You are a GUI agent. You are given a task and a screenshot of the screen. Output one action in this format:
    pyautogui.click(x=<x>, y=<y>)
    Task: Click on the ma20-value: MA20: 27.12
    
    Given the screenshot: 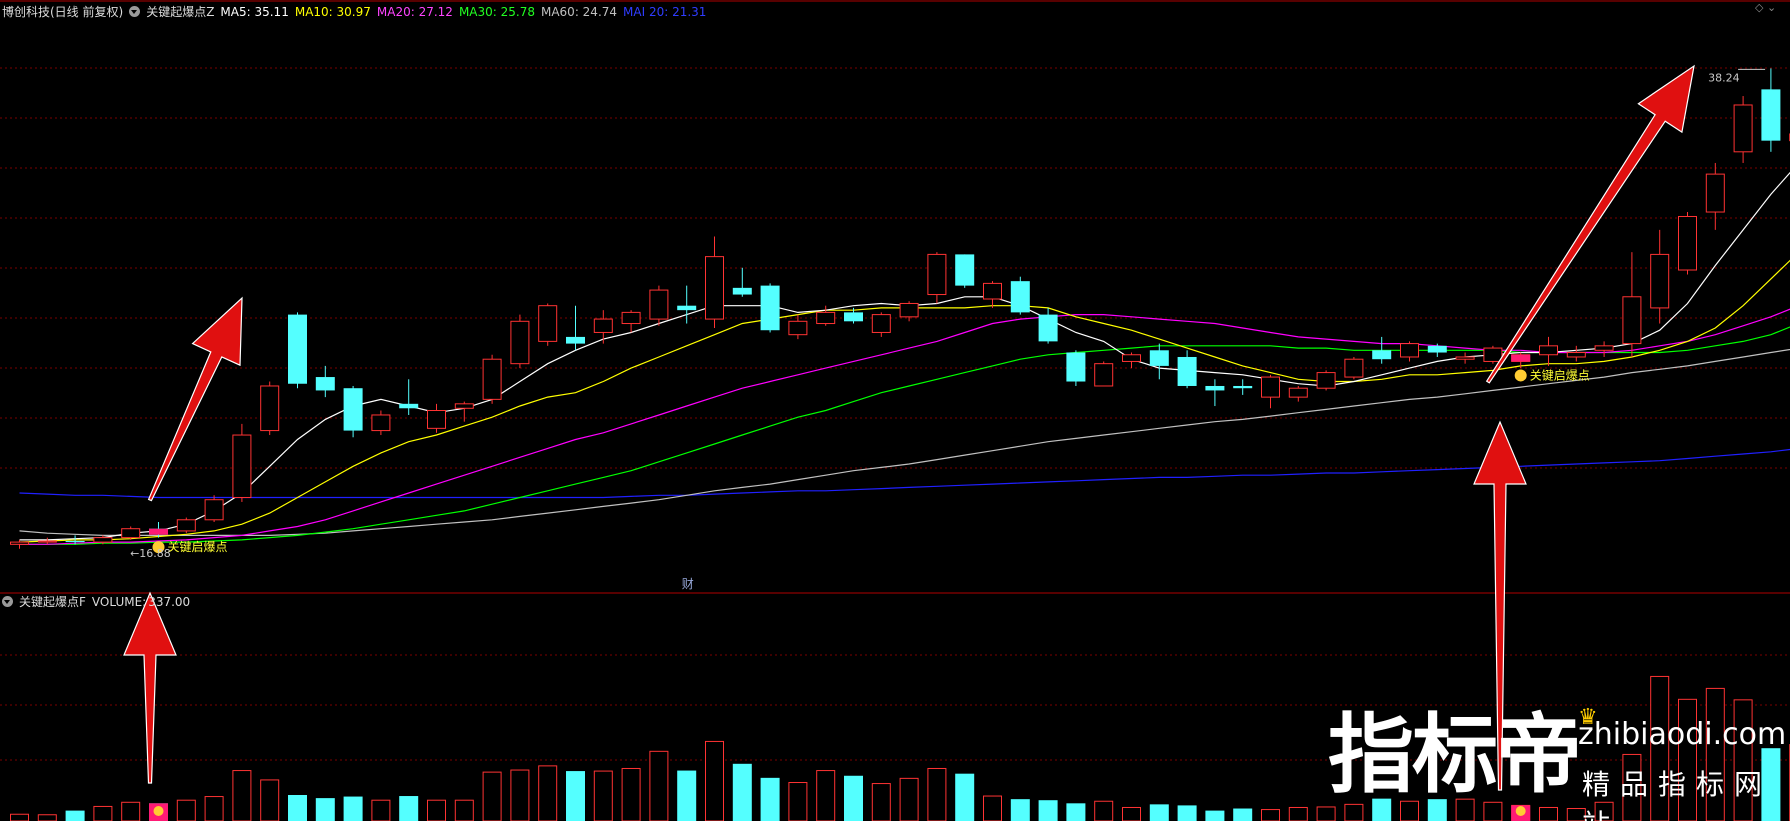 What is the action you would take?
    pyautogui.click(x=414, y=12)
    